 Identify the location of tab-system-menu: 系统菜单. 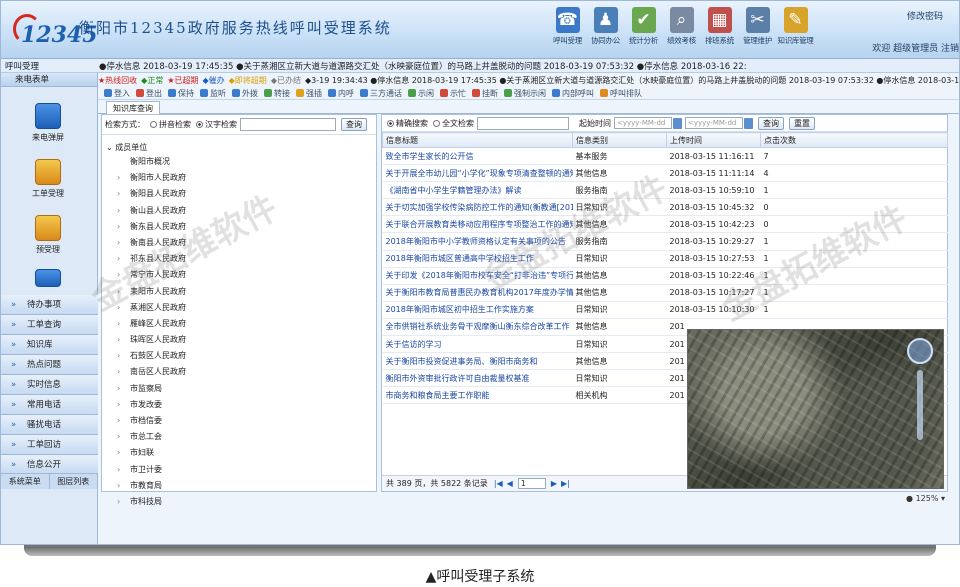
(25, 481).